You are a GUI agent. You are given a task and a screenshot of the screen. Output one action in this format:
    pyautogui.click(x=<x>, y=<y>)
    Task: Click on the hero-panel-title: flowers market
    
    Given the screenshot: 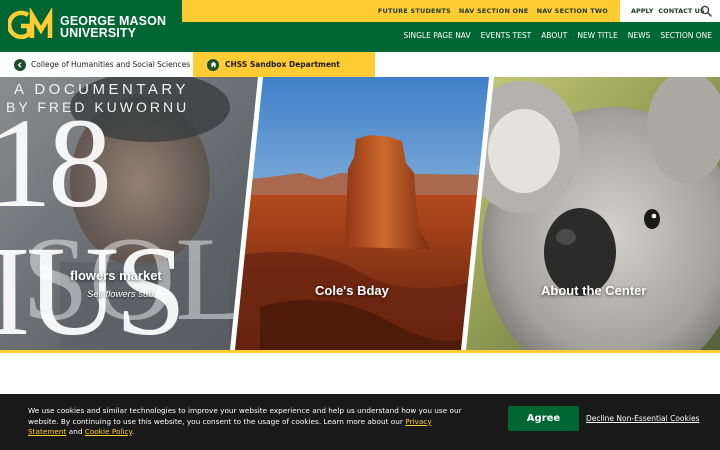 What is the action you would take?
    pyautogui.click(x=116, y=275)
    